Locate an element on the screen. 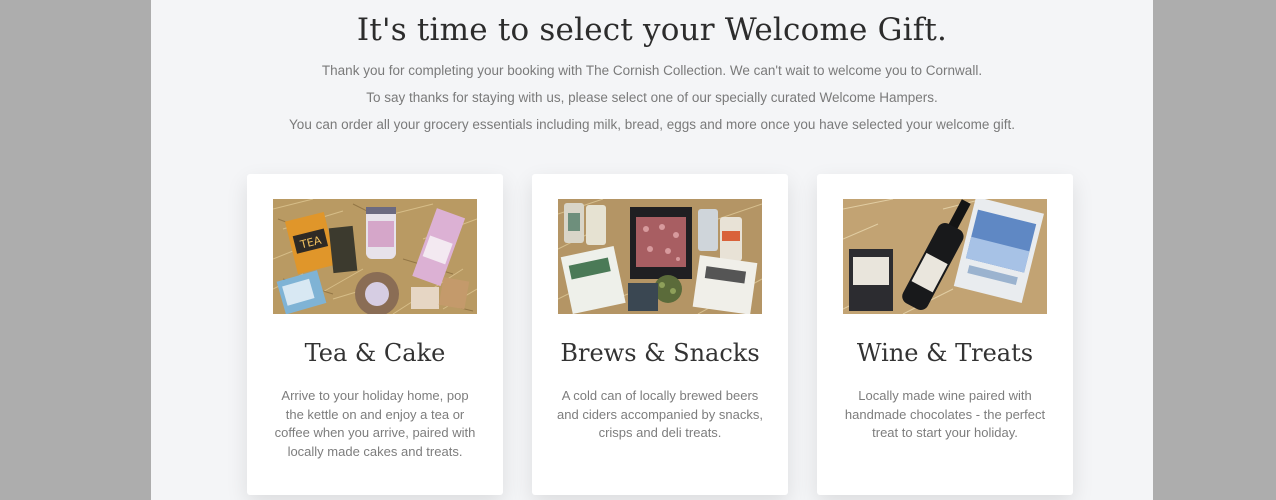 The width and height of the screenshot is (1276, 500). tea-cake-hamper-image: TEA is located at coordinates (375, 256).